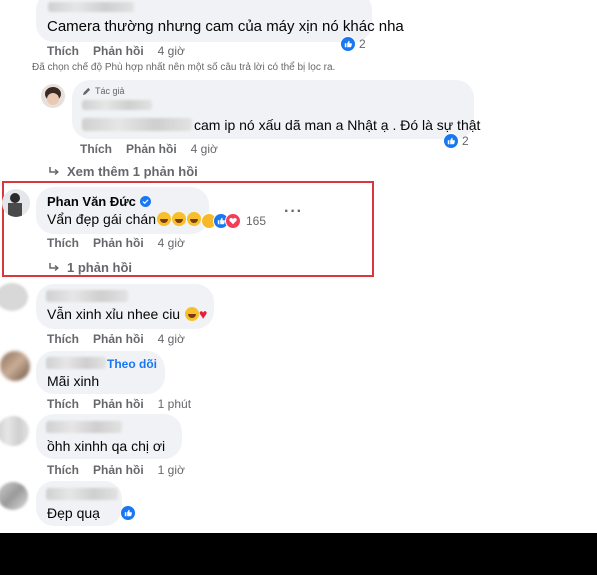 The image size is (597, 575). What do you see at coordinates (73, 381) in the screenshot?
I see `comment-text: Mãi xinh` at bounding box center [73, 381].